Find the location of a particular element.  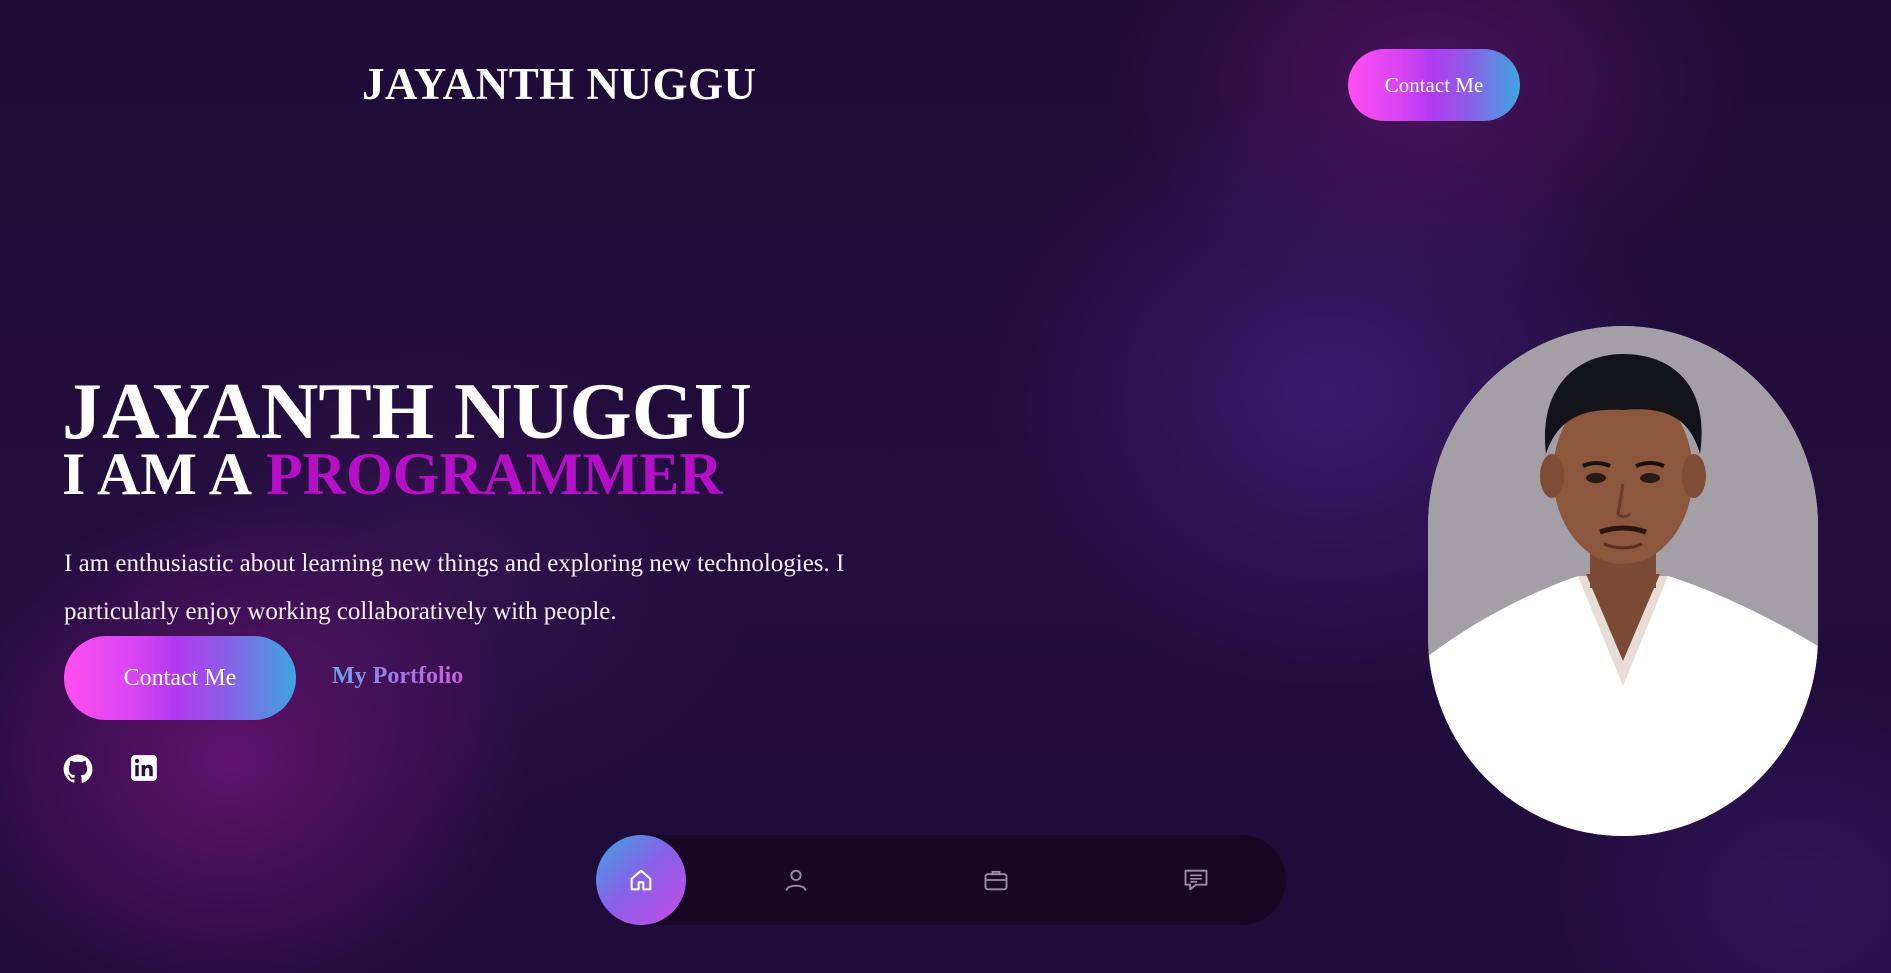

nav-contact is located at coordinates (1196, 880).